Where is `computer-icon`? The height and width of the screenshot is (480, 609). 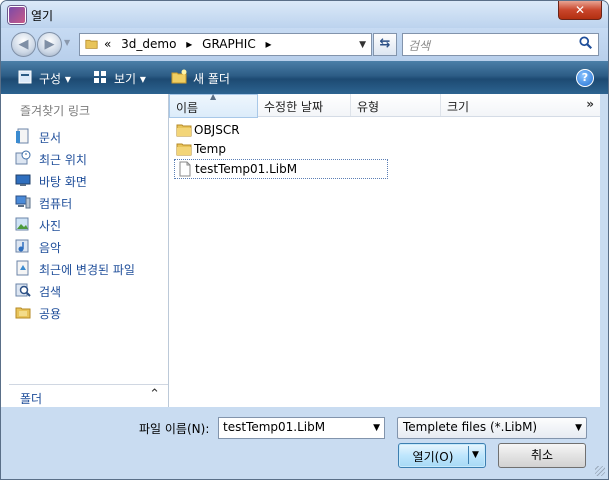 computer-icon is located at coordinates (23, 202).